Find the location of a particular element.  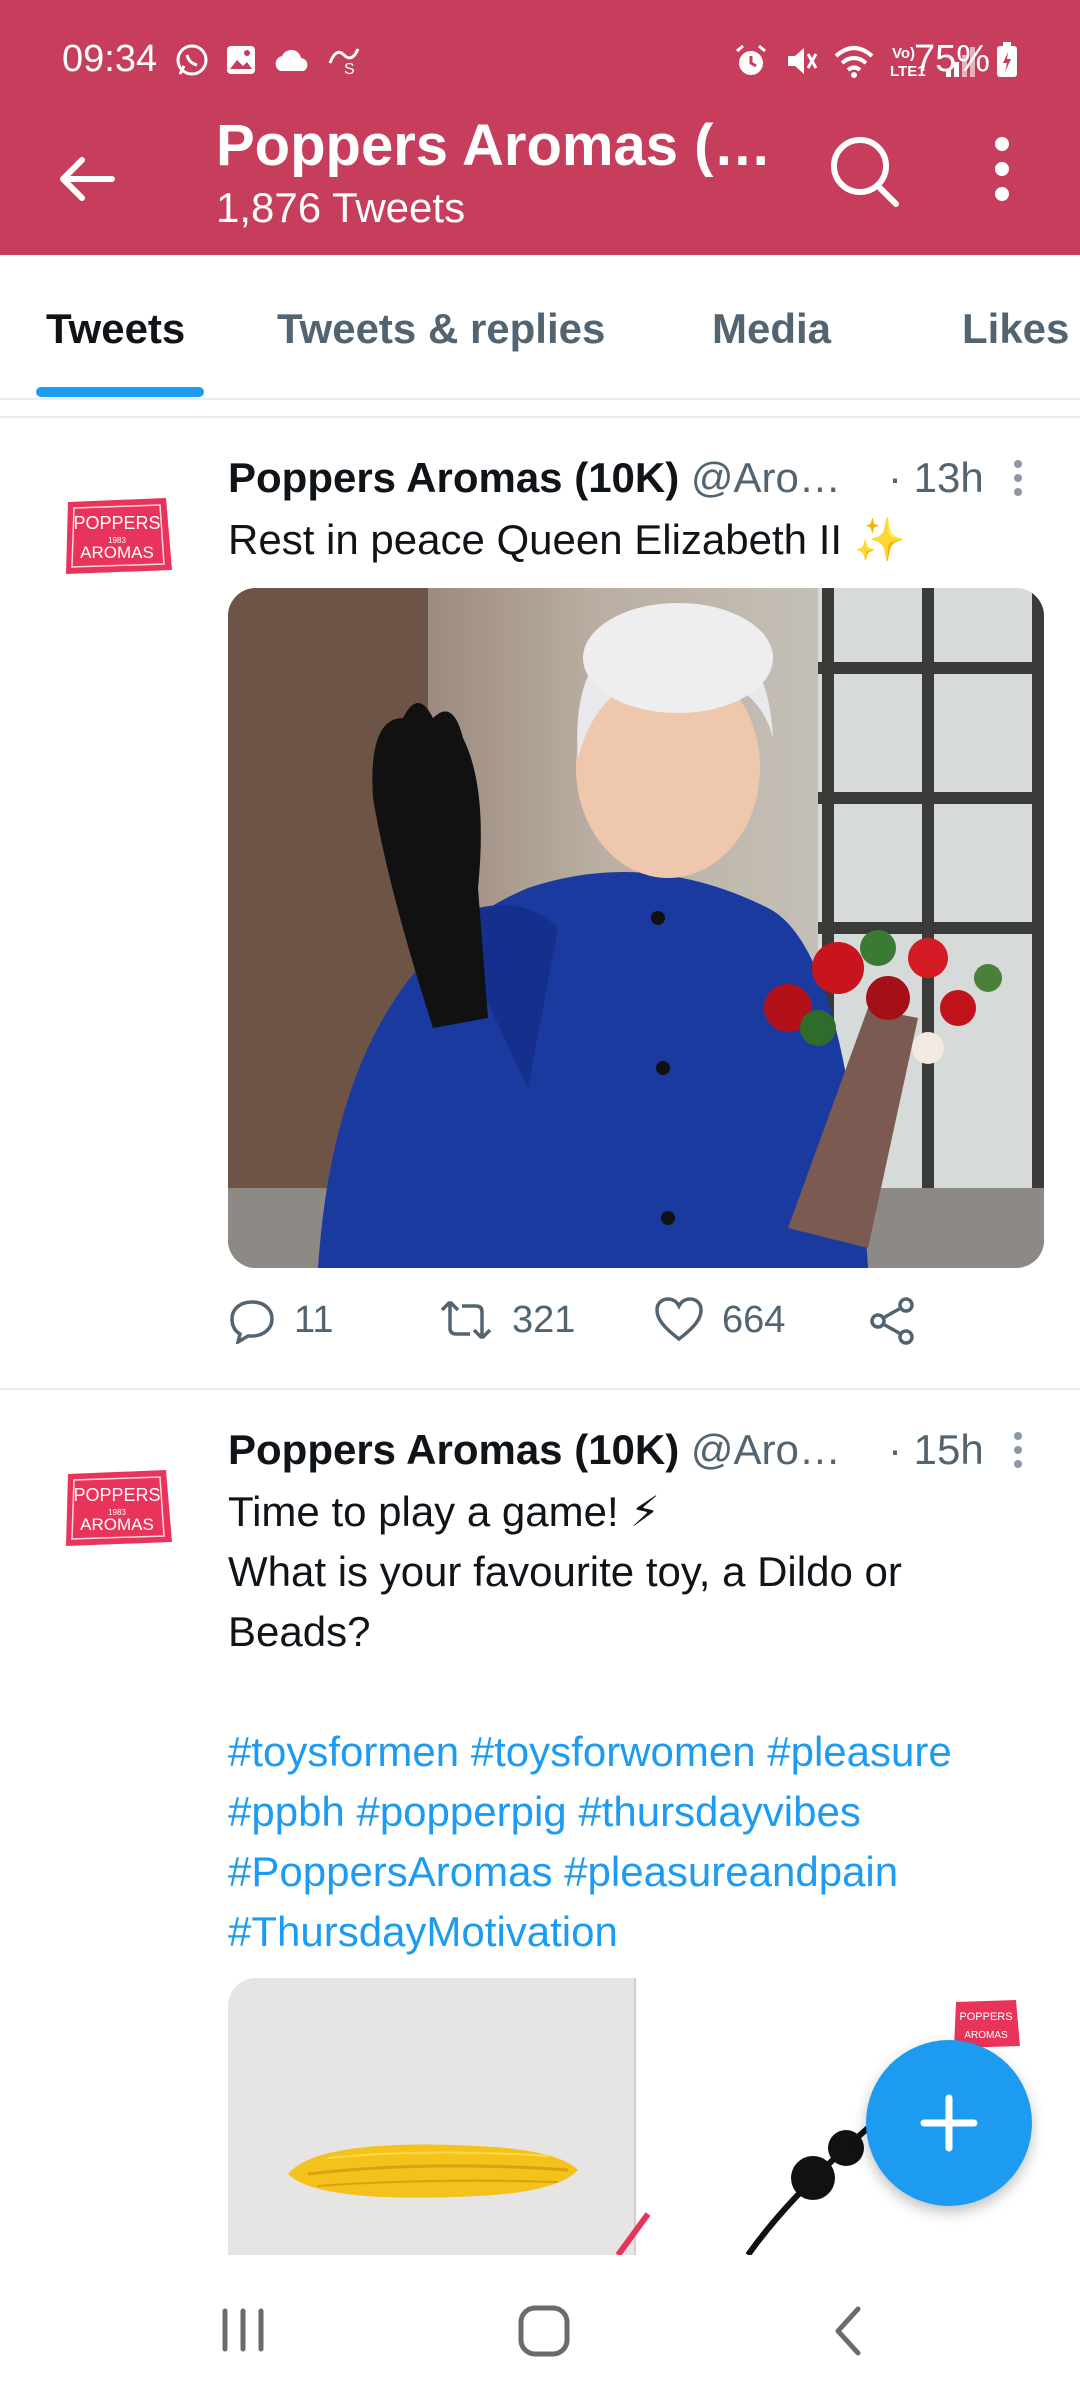

mute-icon is located at coordinates (803, 61).